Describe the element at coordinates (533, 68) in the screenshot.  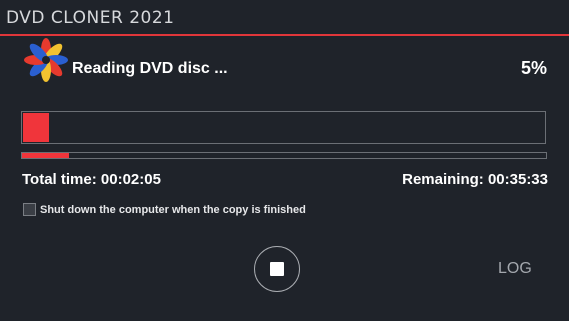
I see `progress-percent: 5%` at that location.